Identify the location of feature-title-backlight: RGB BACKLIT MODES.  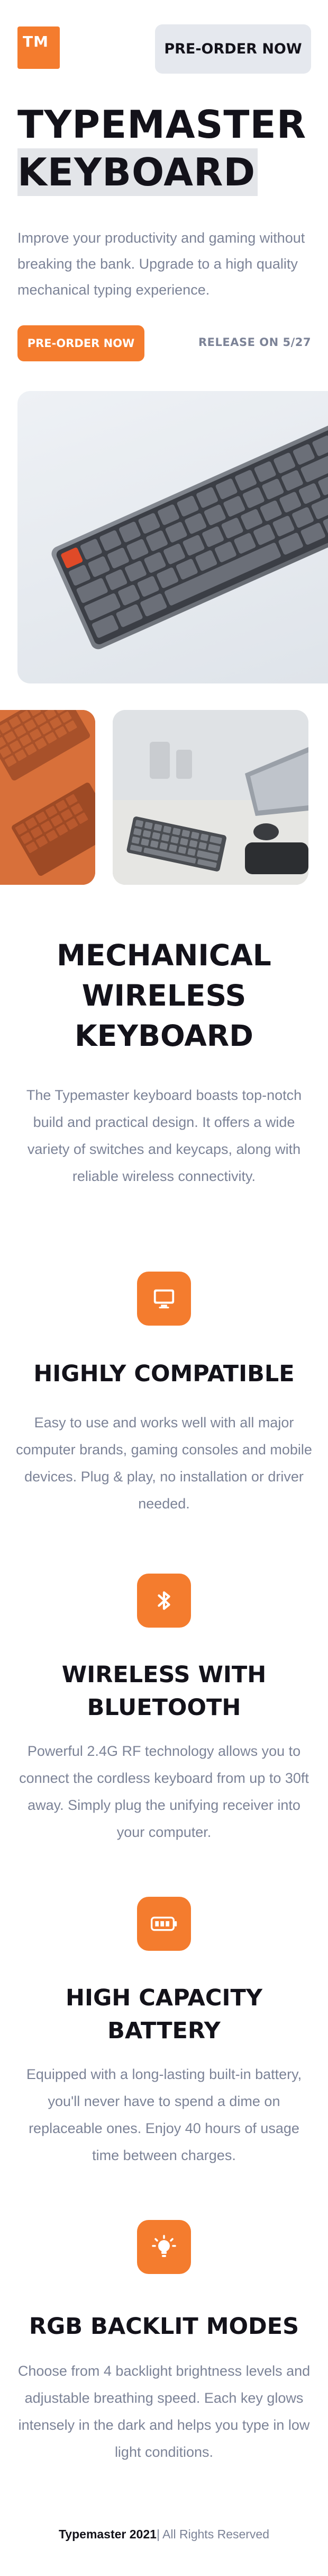
(164, 2326).